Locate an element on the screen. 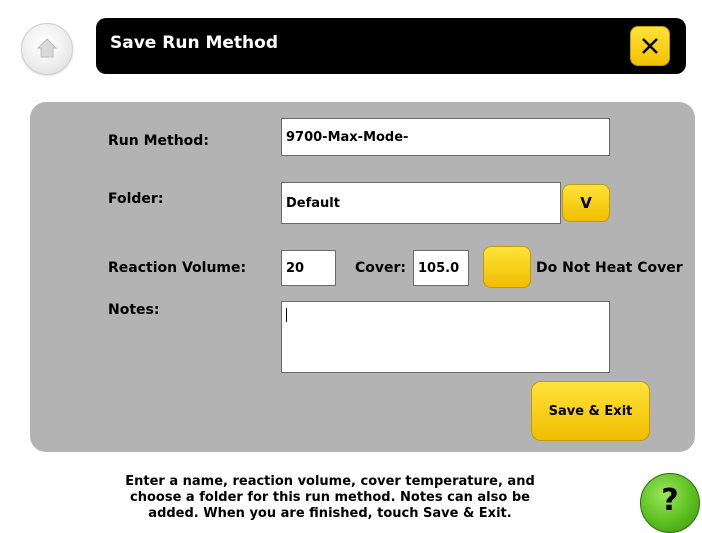  home-icon is located at coordinates (47, 48).